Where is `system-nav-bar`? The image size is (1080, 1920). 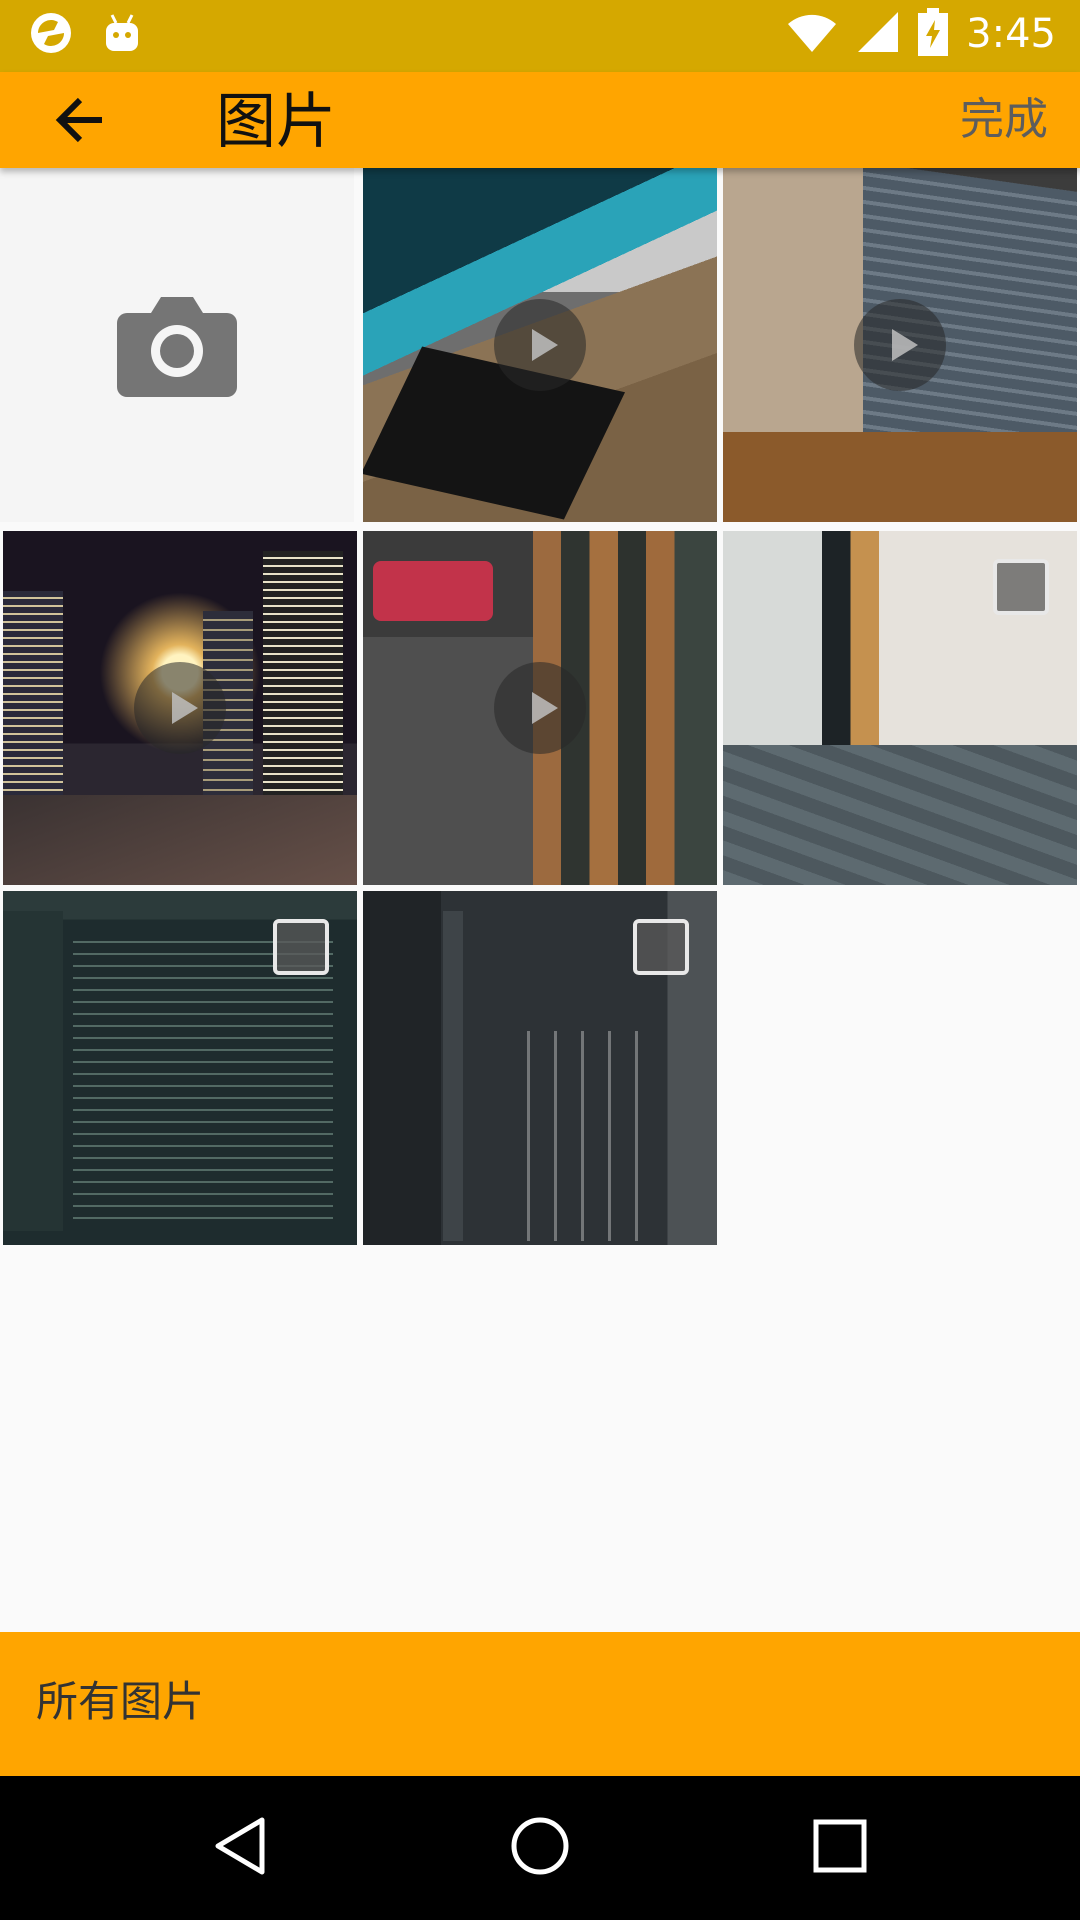
system-nav-bar is located at coordinates (540, 1848).